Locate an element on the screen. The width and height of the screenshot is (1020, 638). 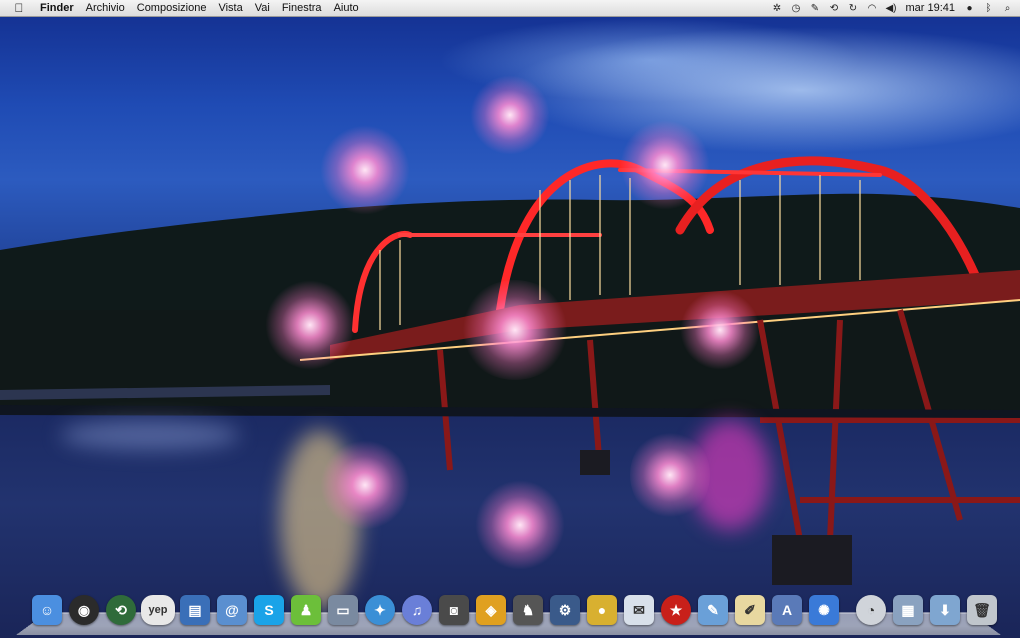
menu-app-name: Finder is located at coordinates (57, 8).